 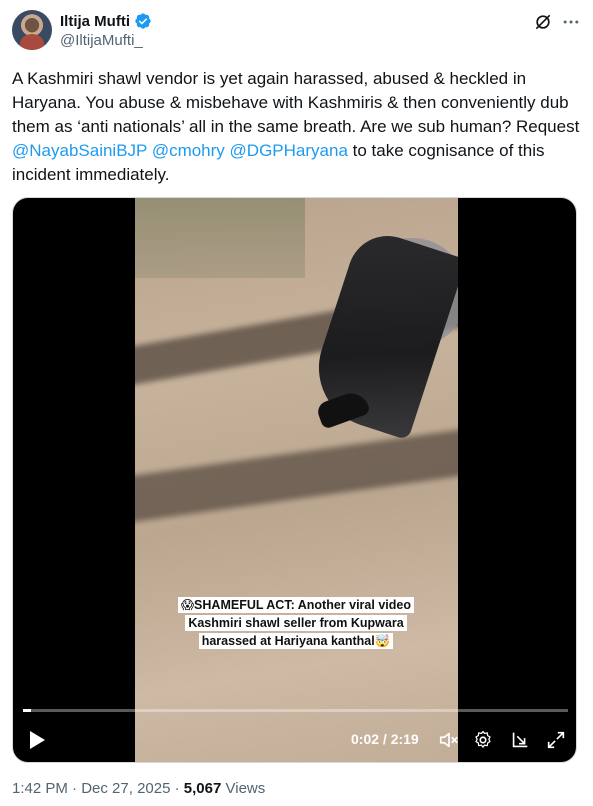 I want to click on author-avatar, so click(x=32, y=30).